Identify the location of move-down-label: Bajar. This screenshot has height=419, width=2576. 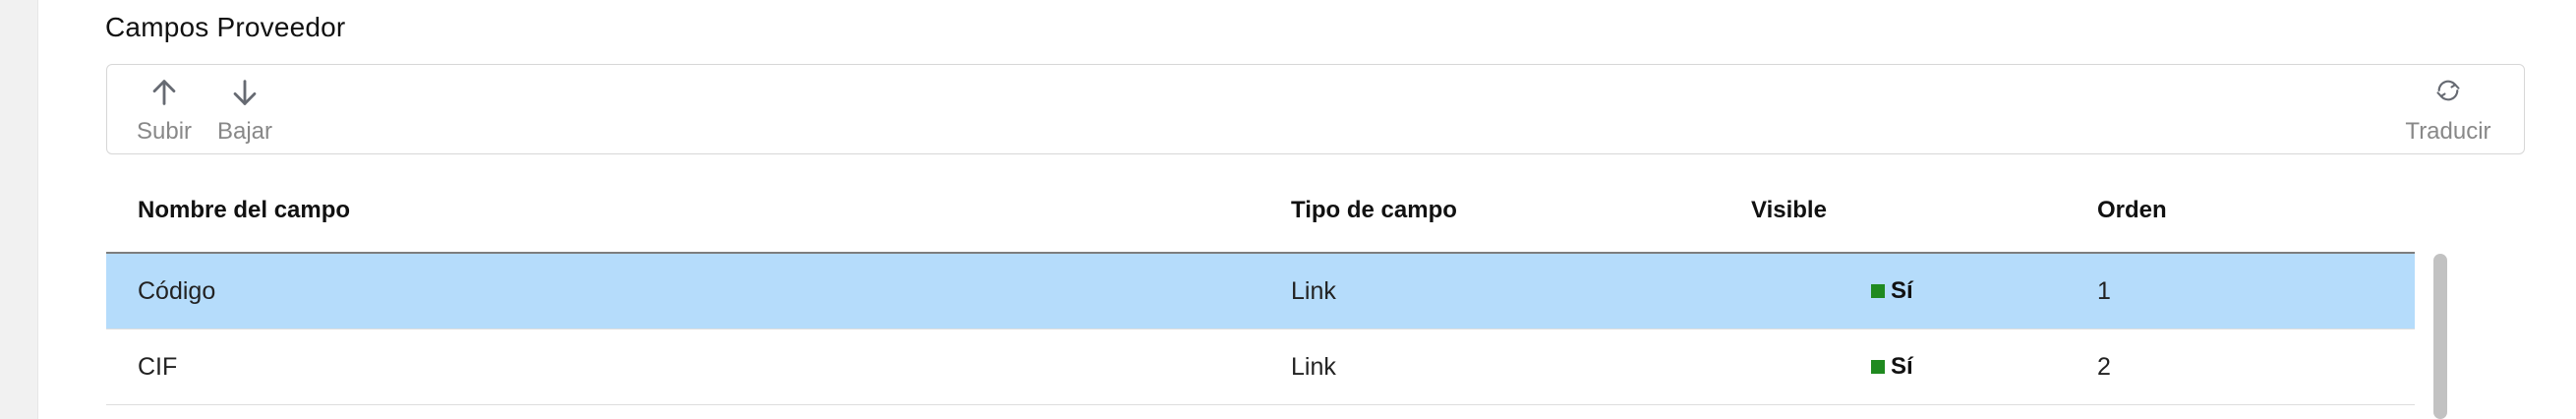
(244, 131).